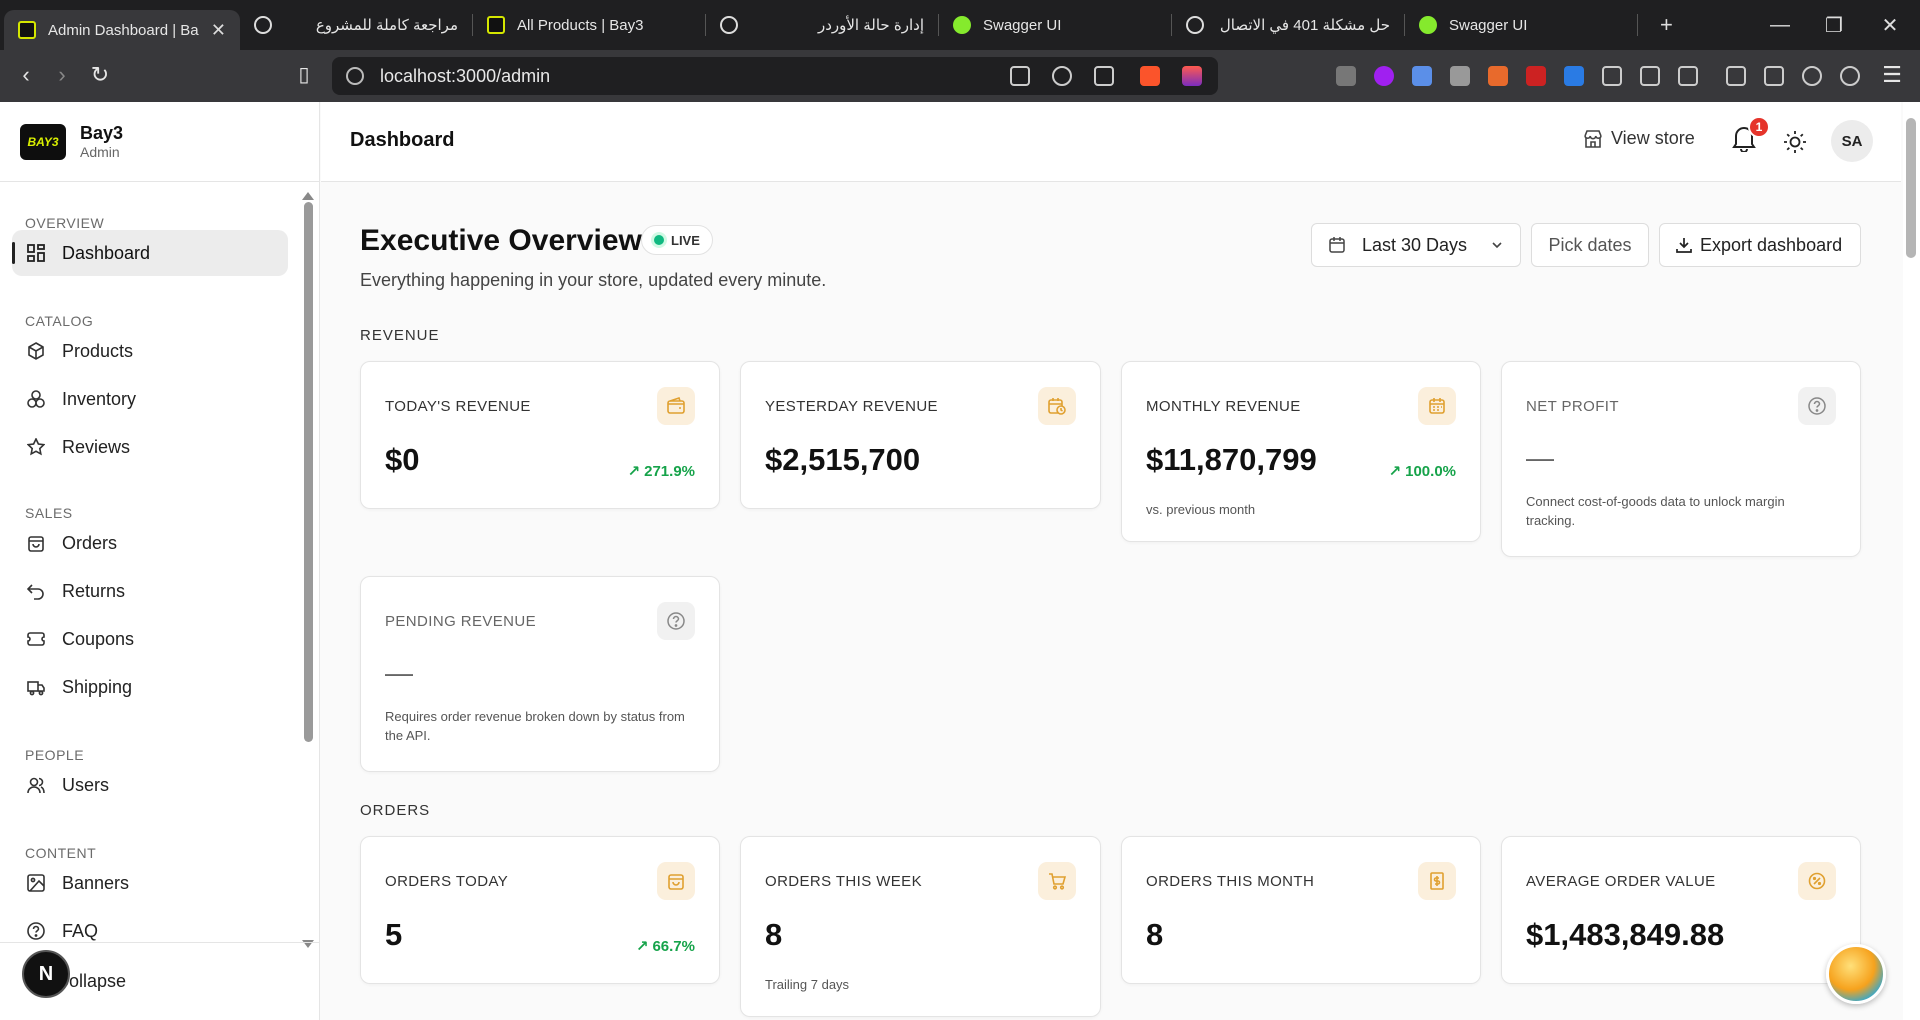 The height and width of the screenshot is (1020, 1920). What do you see at coordinates (1337, 245) in the screenshot?
I see `calendar-icon` at bounding box center [1337, 245].